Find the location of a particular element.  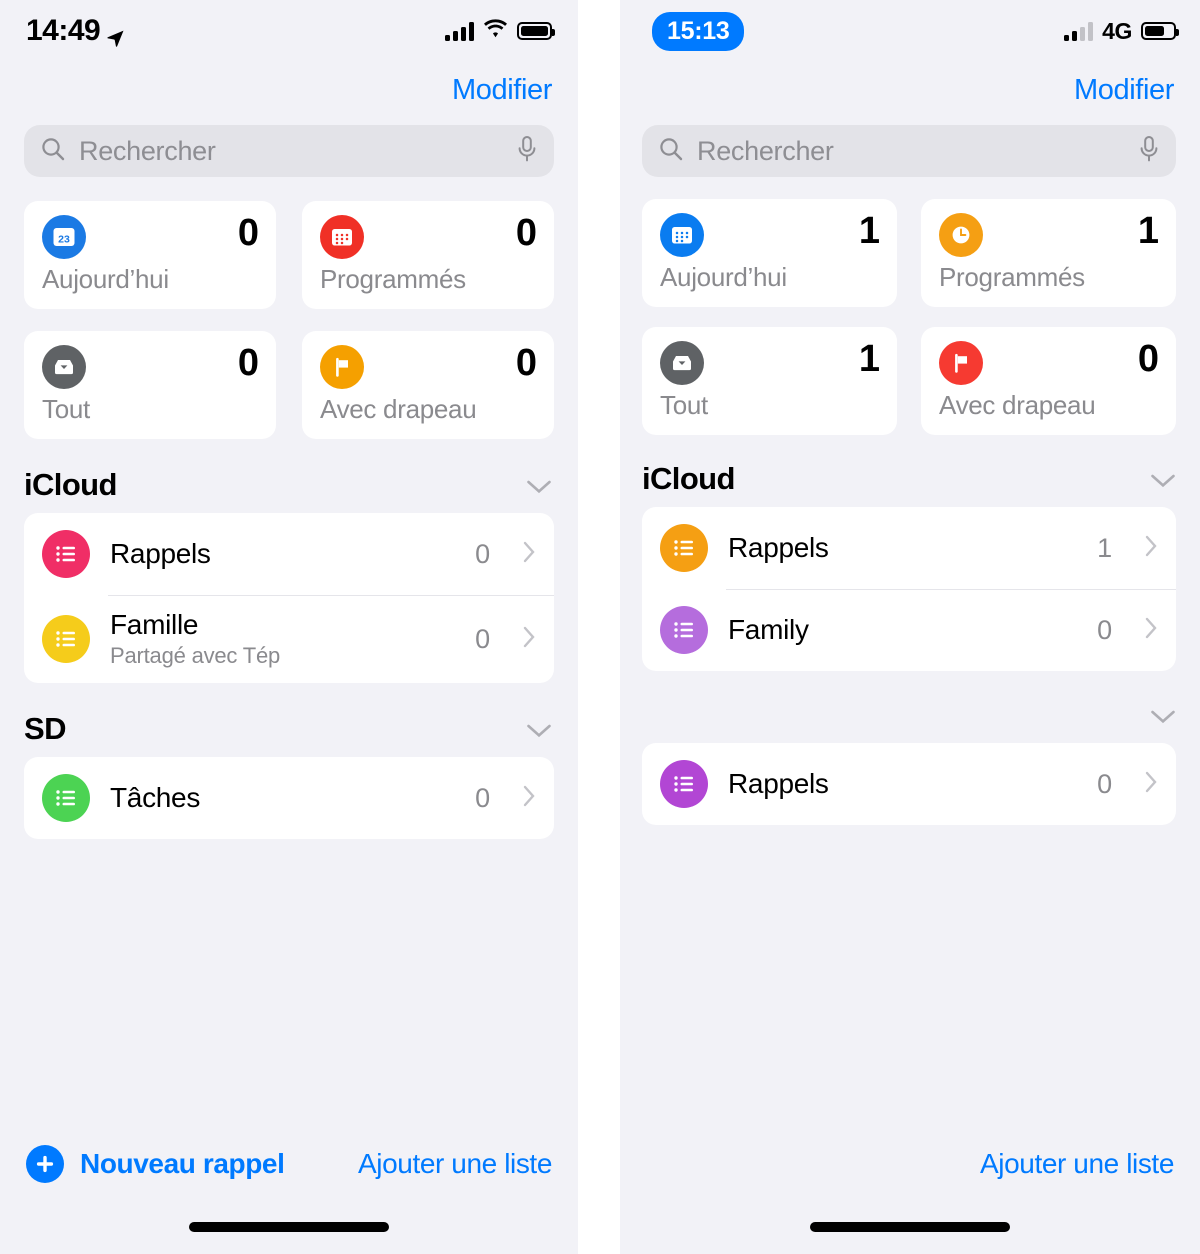

clock-icon is located at coordinates (961, 235).